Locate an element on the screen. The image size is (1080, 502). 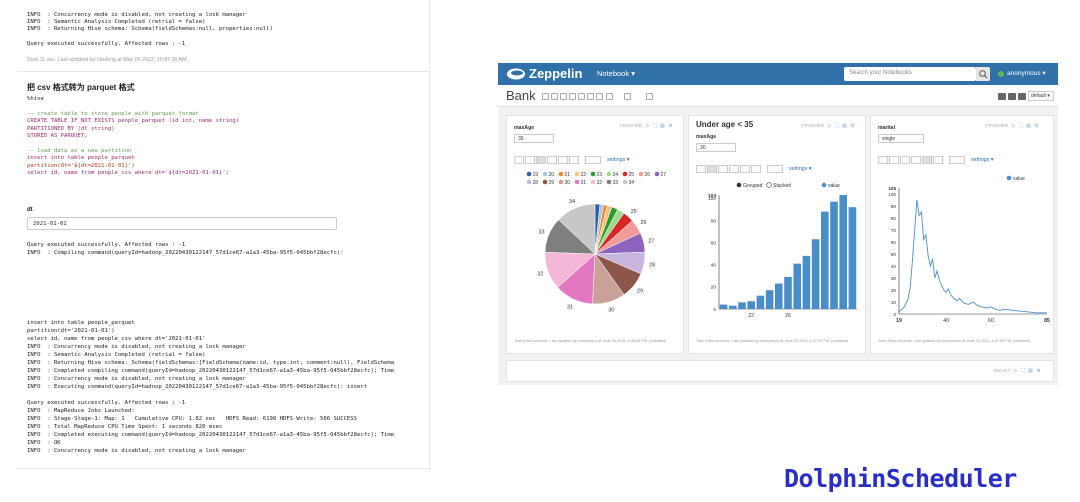
clone-icon is located at coordinates (581, 96).